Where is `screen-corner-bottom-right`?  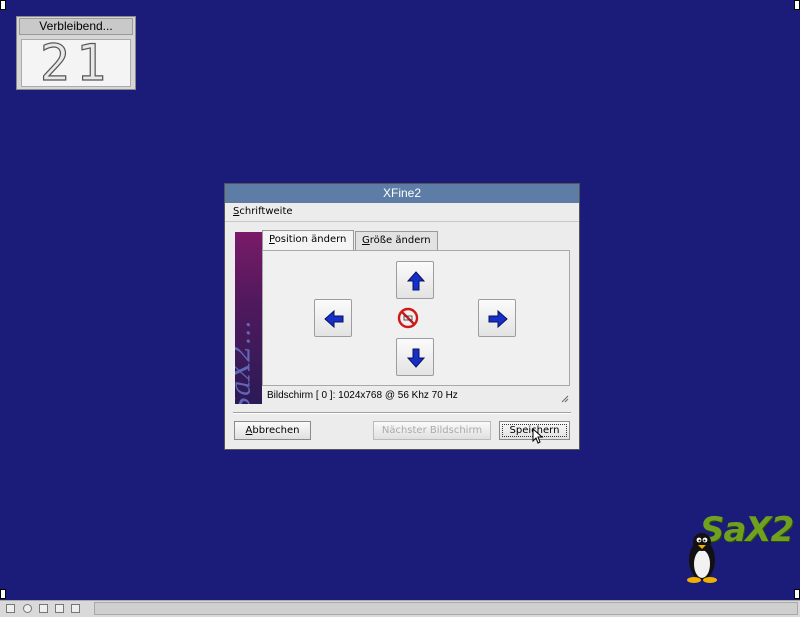 screen-corner-bottom-right is located at coordinates (797, 594).